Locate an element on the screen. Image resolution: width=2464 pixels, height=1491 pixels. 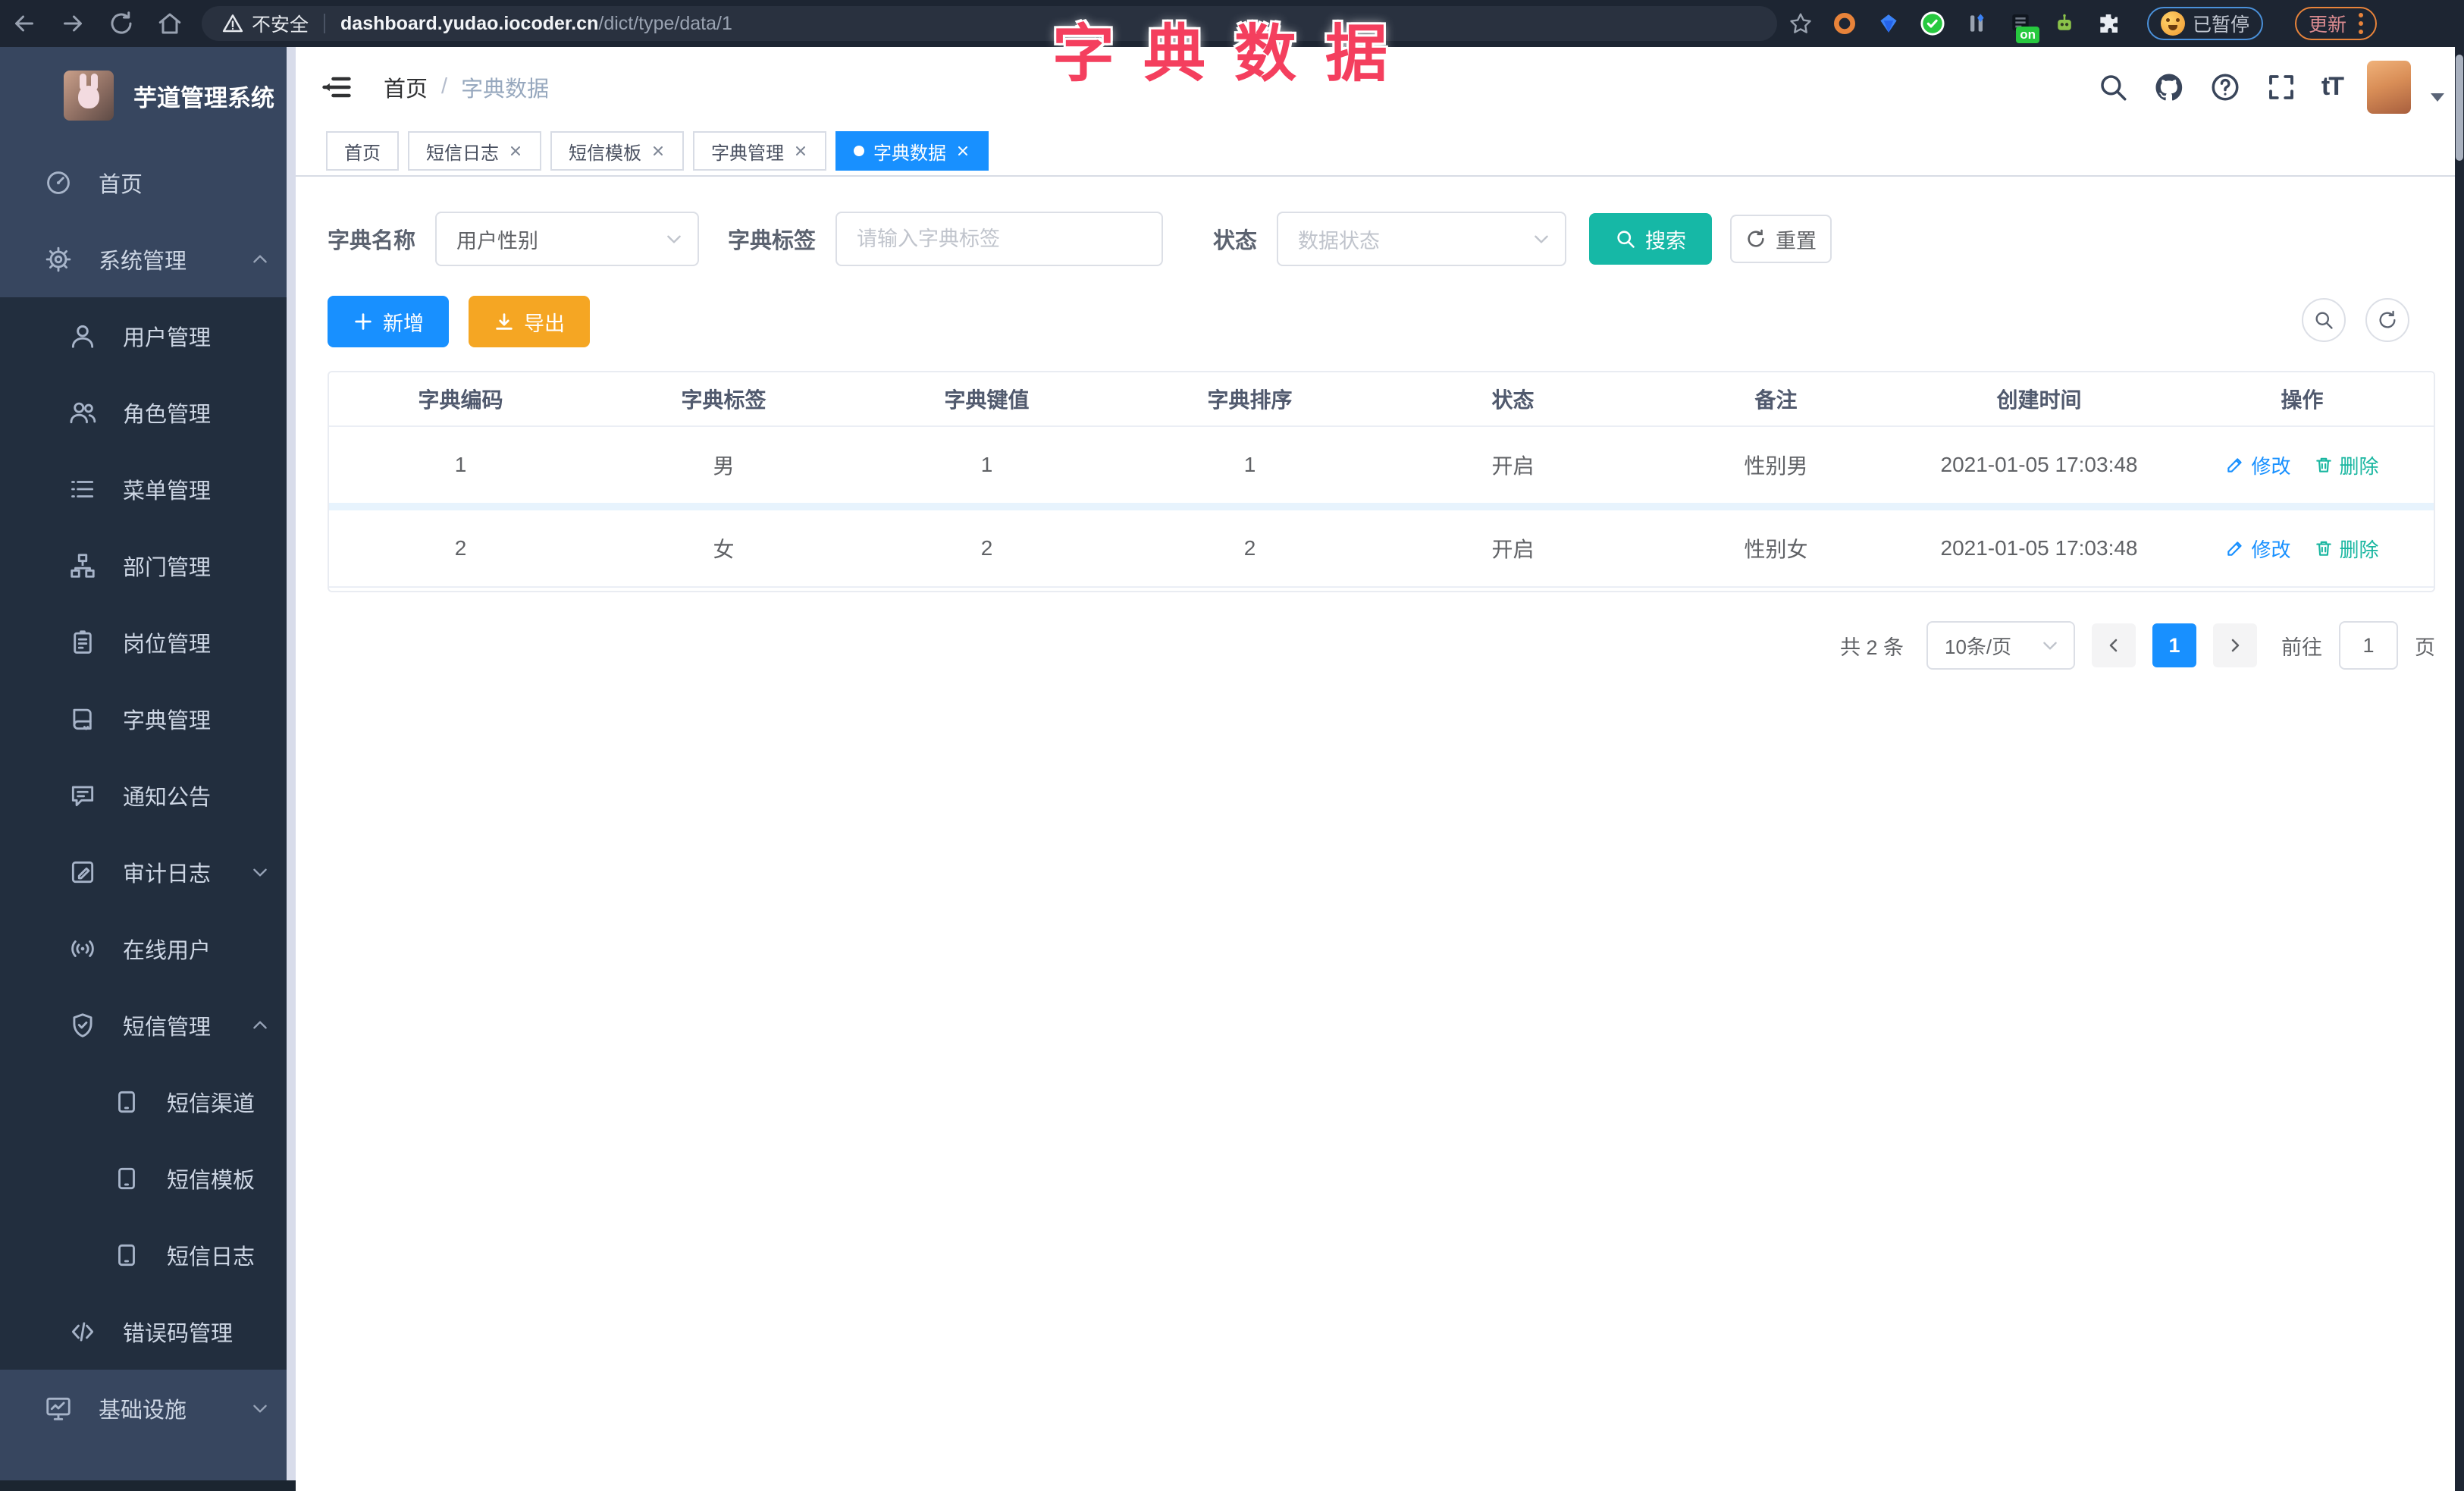
column-header: 操作 is located at coordinates (2303, 400).